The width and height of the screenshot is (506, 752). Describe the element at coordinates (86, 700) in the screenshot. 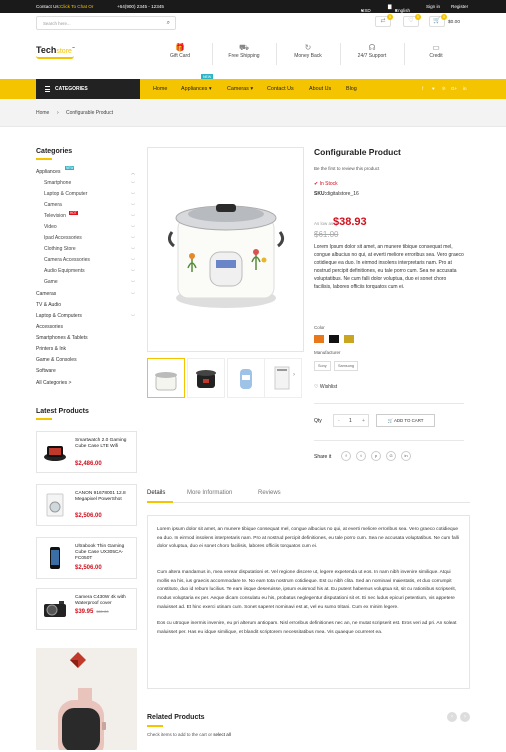

I see `promo-banner` at that location.